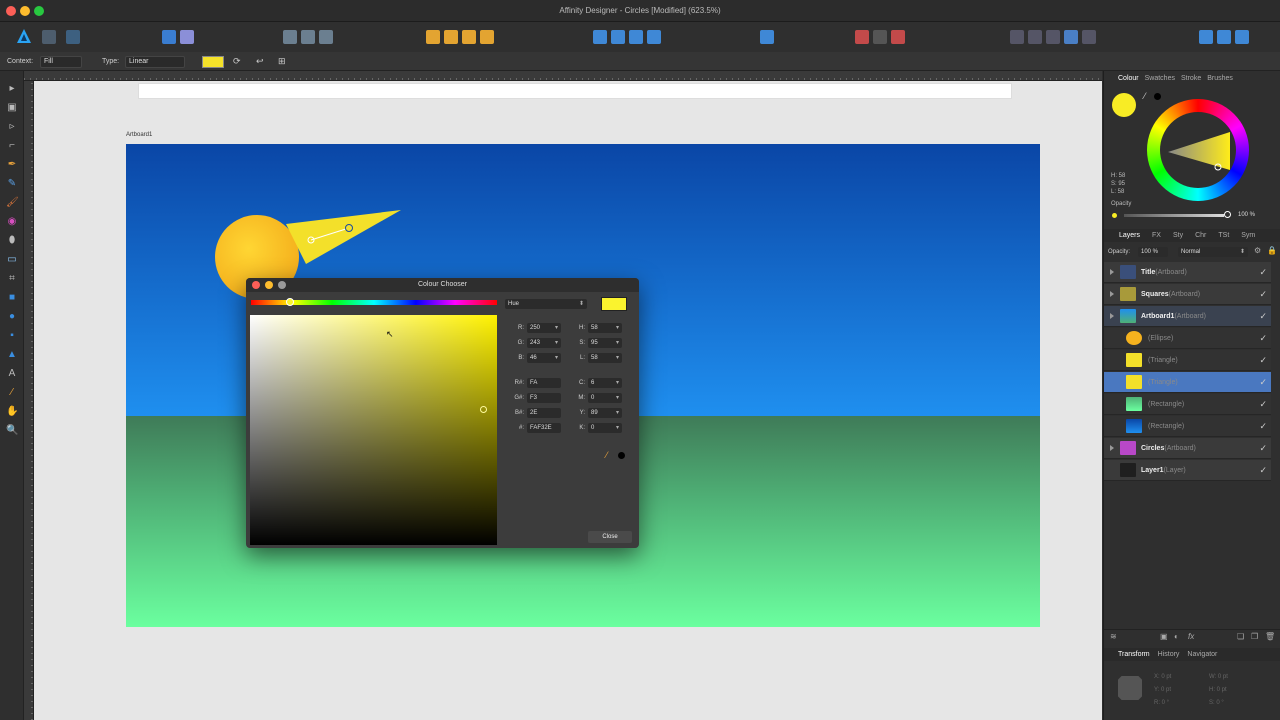 This screenshot has width=1280, height=720. Describe the element at coordinates (12, 355) in the screenshot. I see `triangle-tool-icon: ▲` at that location.